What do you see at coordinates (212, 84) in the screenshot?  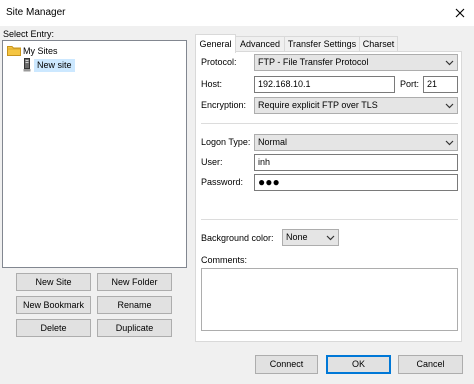 I see `host-label: Host:` at bounding box center [212, 84].